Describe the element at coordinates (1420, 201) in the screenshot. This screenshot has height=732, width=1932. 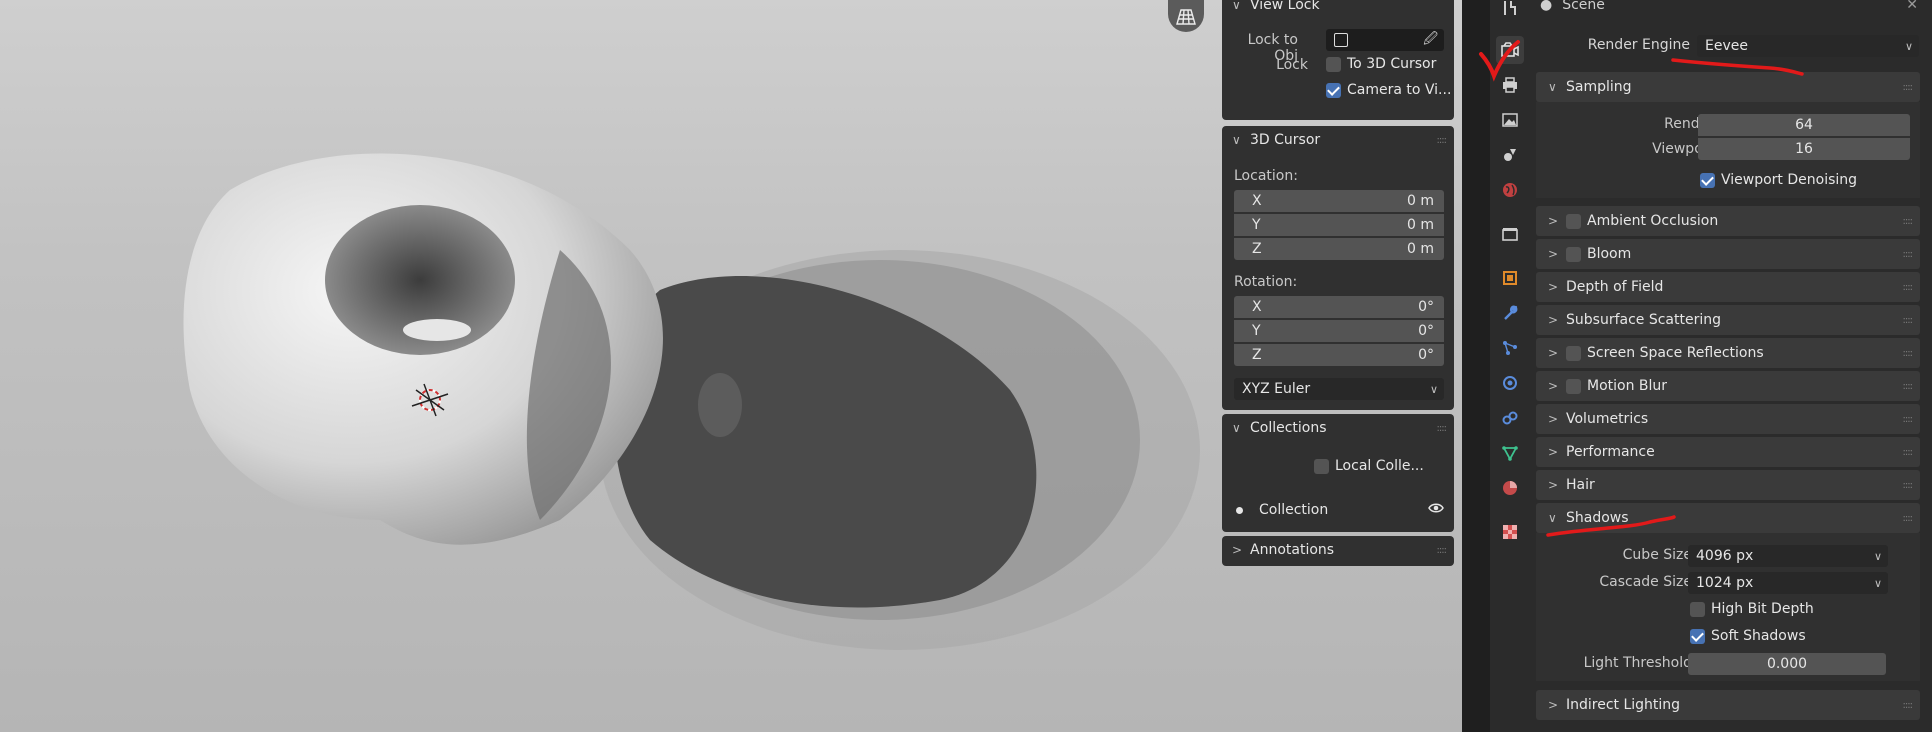
I see `value: 0 m` at that location.